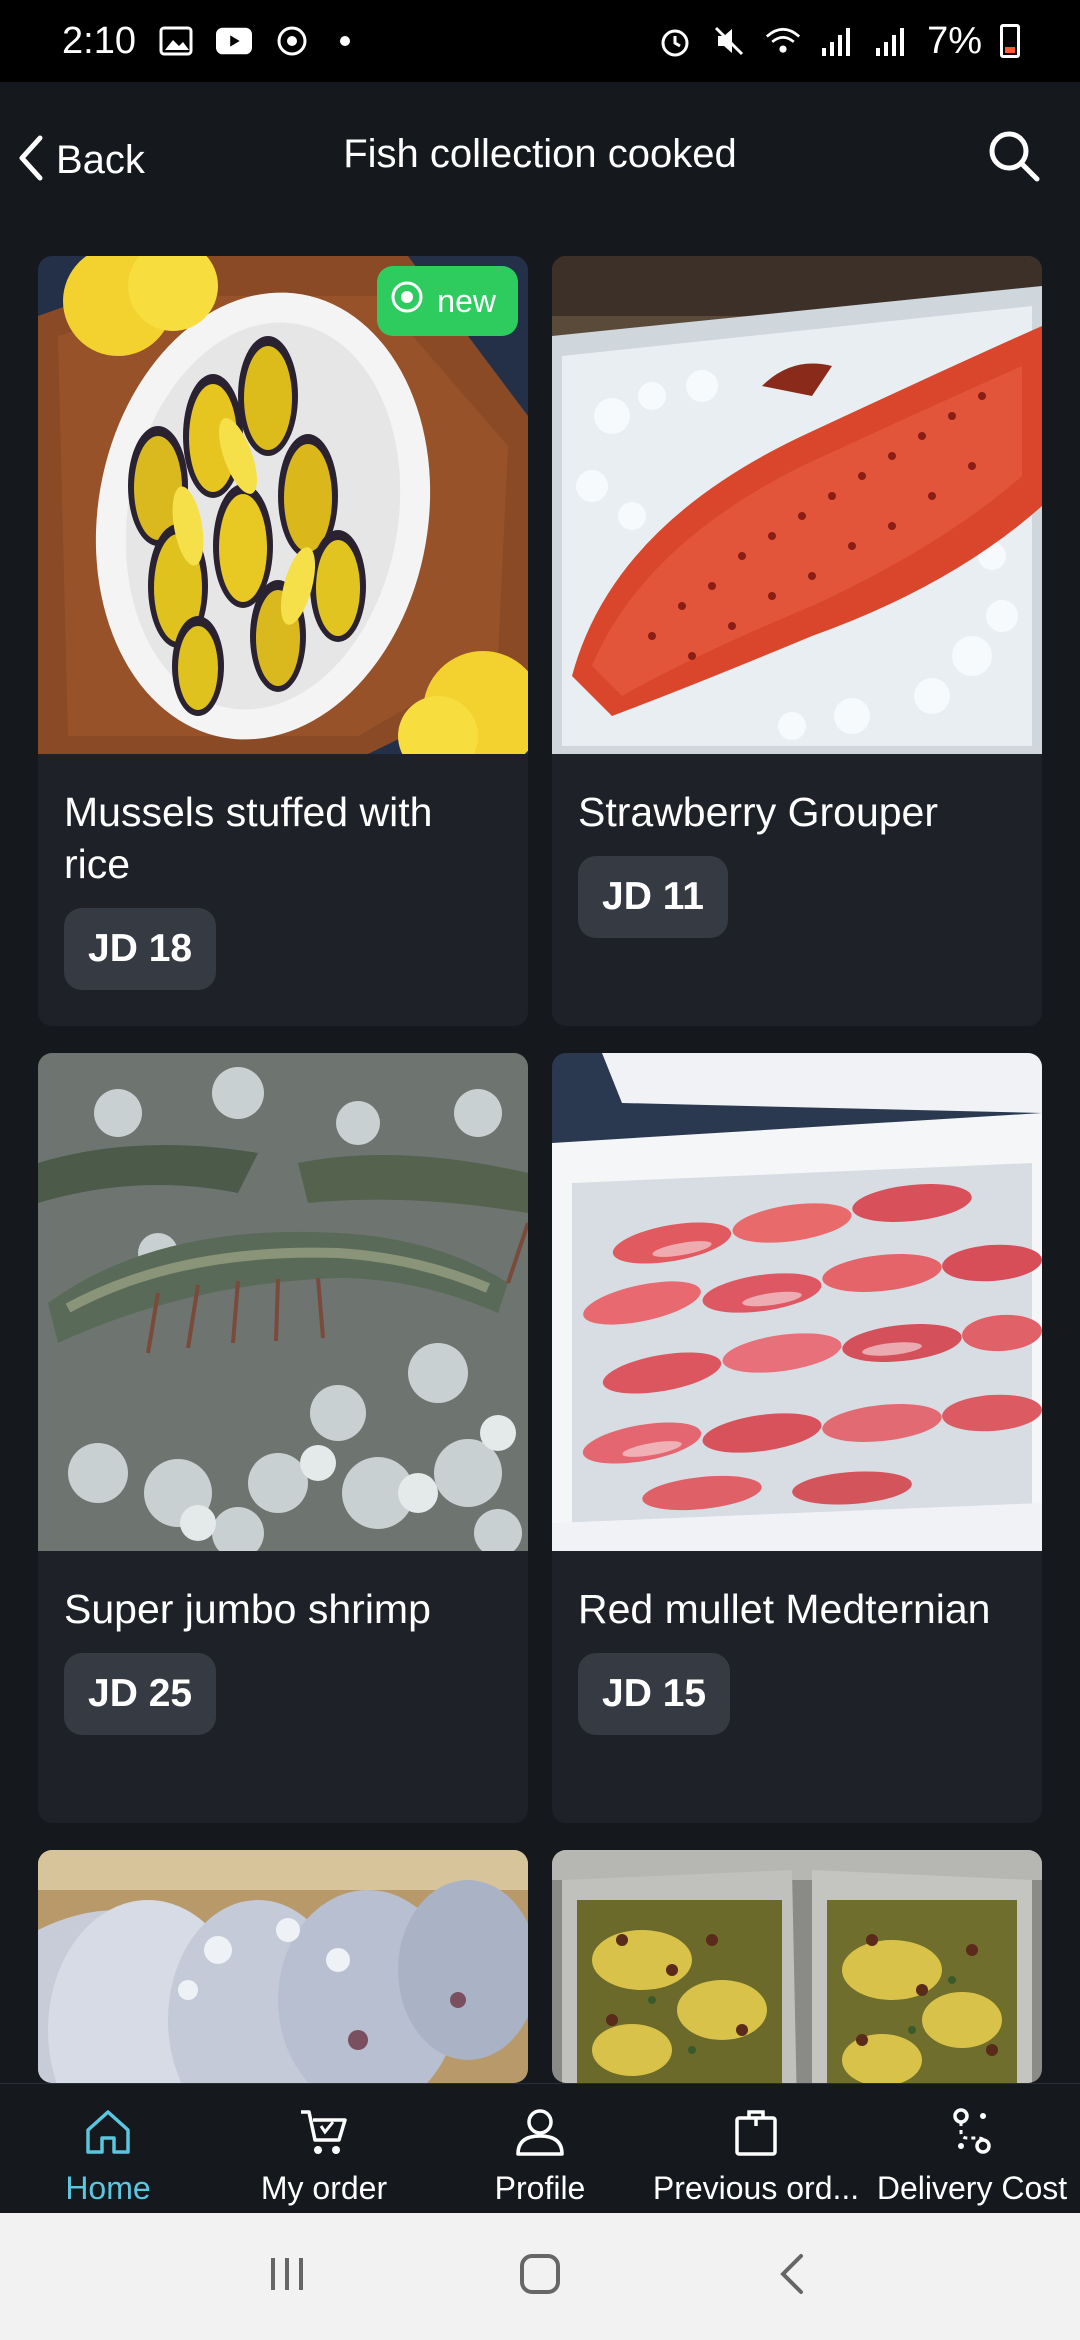 The height and width of the screenshot is (2340, 1080). I want to click on sync-icon, so click(292, 41).